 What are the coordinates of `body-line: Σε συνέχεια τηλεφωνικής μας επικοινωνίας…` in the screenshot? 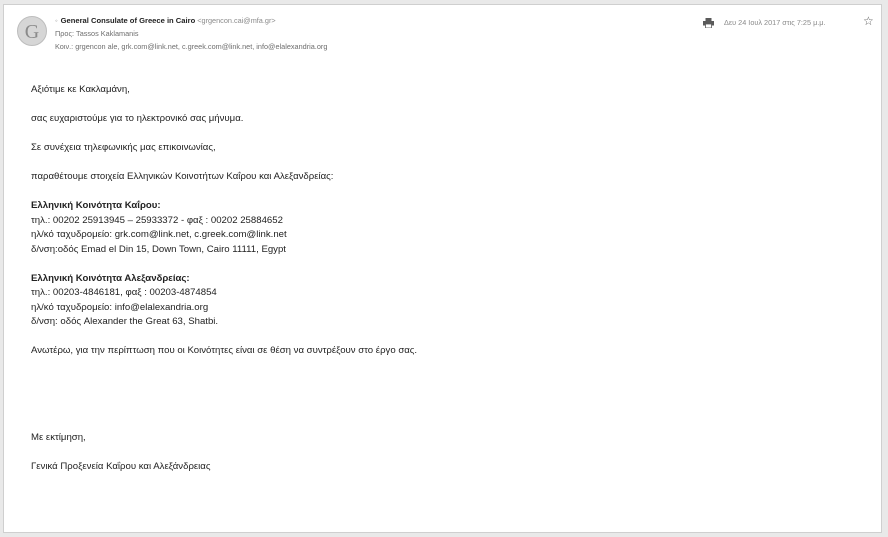 It's located at (123, 147).